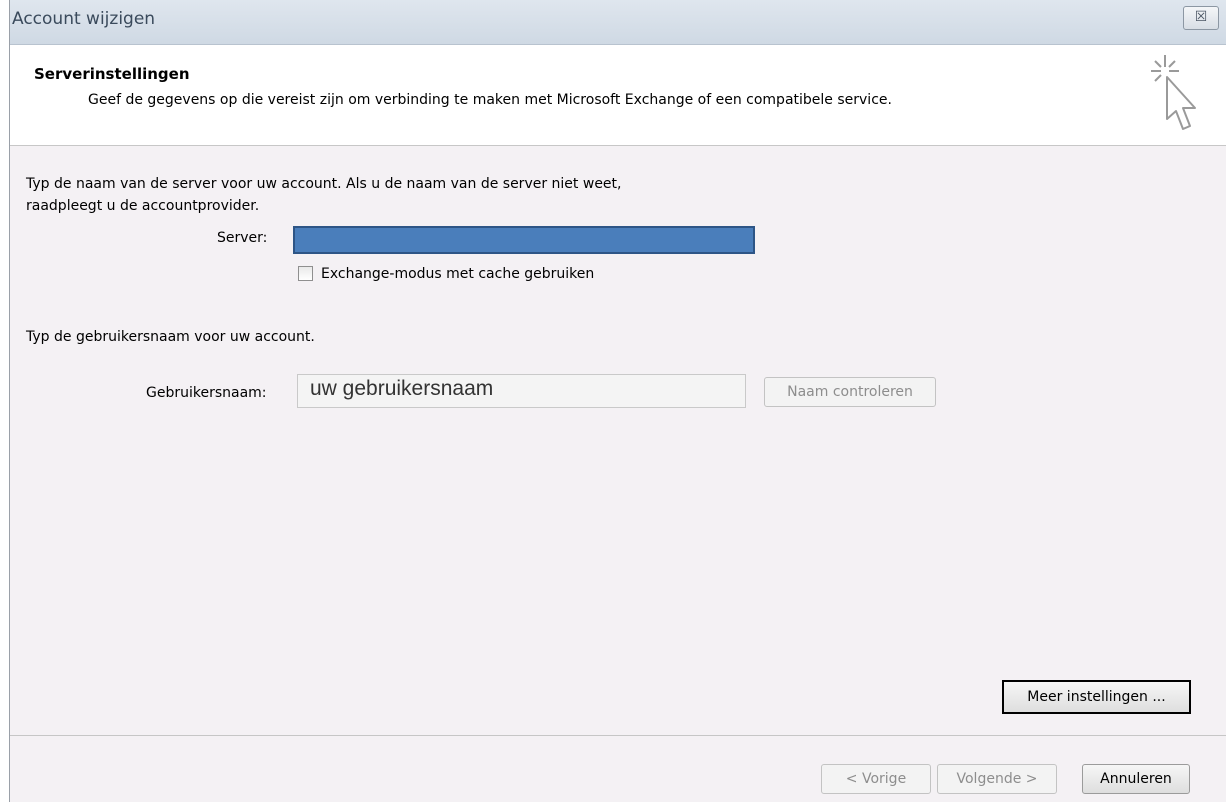  Describe the element at coordinates (170, 337) in the screenshot. I see `username-instruction: Typ de gebruikersnaam voor uw account.` at that location.